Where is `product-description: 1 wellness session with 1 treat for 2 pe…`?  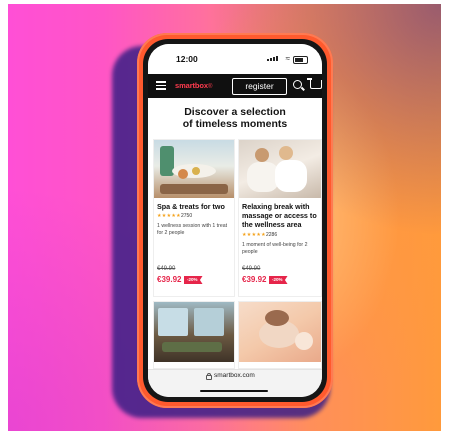 product-description: 1 wellness session with 1 treat for 2 pe… is located at coordinates (192, 230).